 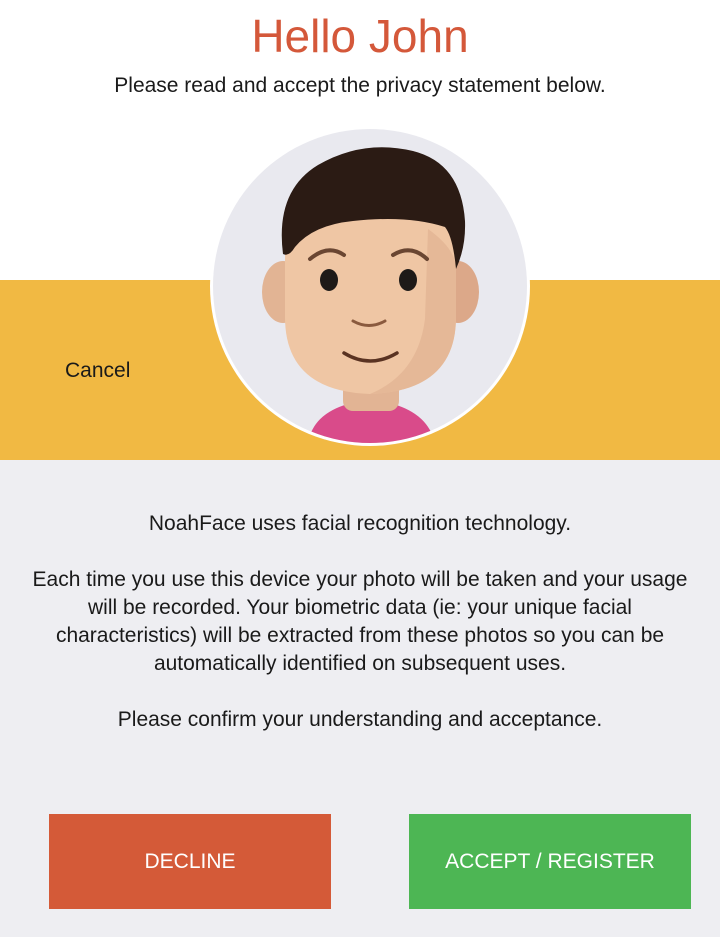 I want to click on cancel-button: Cancel, so click(x=97, y=371).